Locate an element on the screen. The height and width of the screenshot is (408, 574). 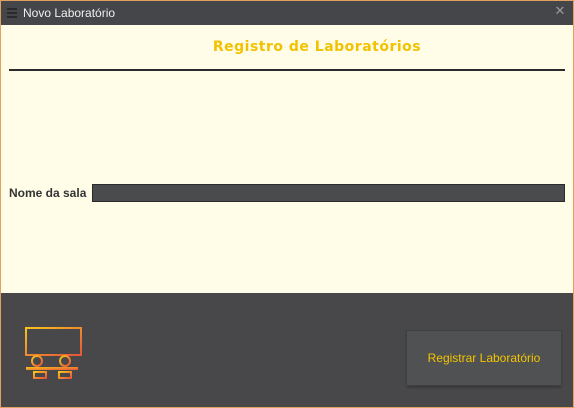
page-header: Registro de Laboratórios is located at coordinates (287, 47).